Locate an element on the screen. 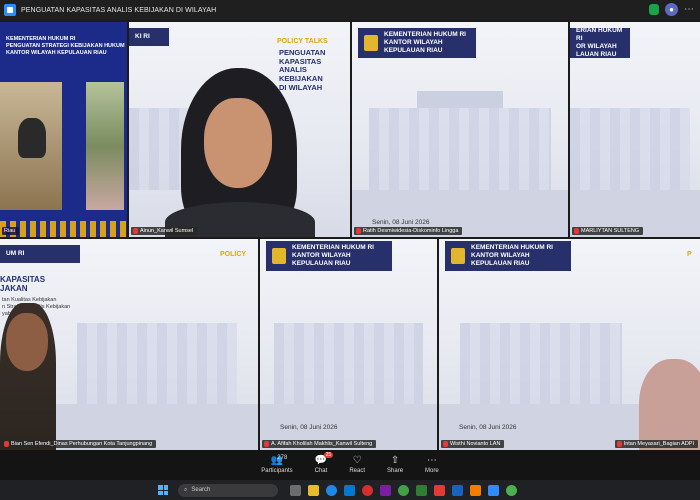  logo-box: UM RI is located at coordinates (40, 254).